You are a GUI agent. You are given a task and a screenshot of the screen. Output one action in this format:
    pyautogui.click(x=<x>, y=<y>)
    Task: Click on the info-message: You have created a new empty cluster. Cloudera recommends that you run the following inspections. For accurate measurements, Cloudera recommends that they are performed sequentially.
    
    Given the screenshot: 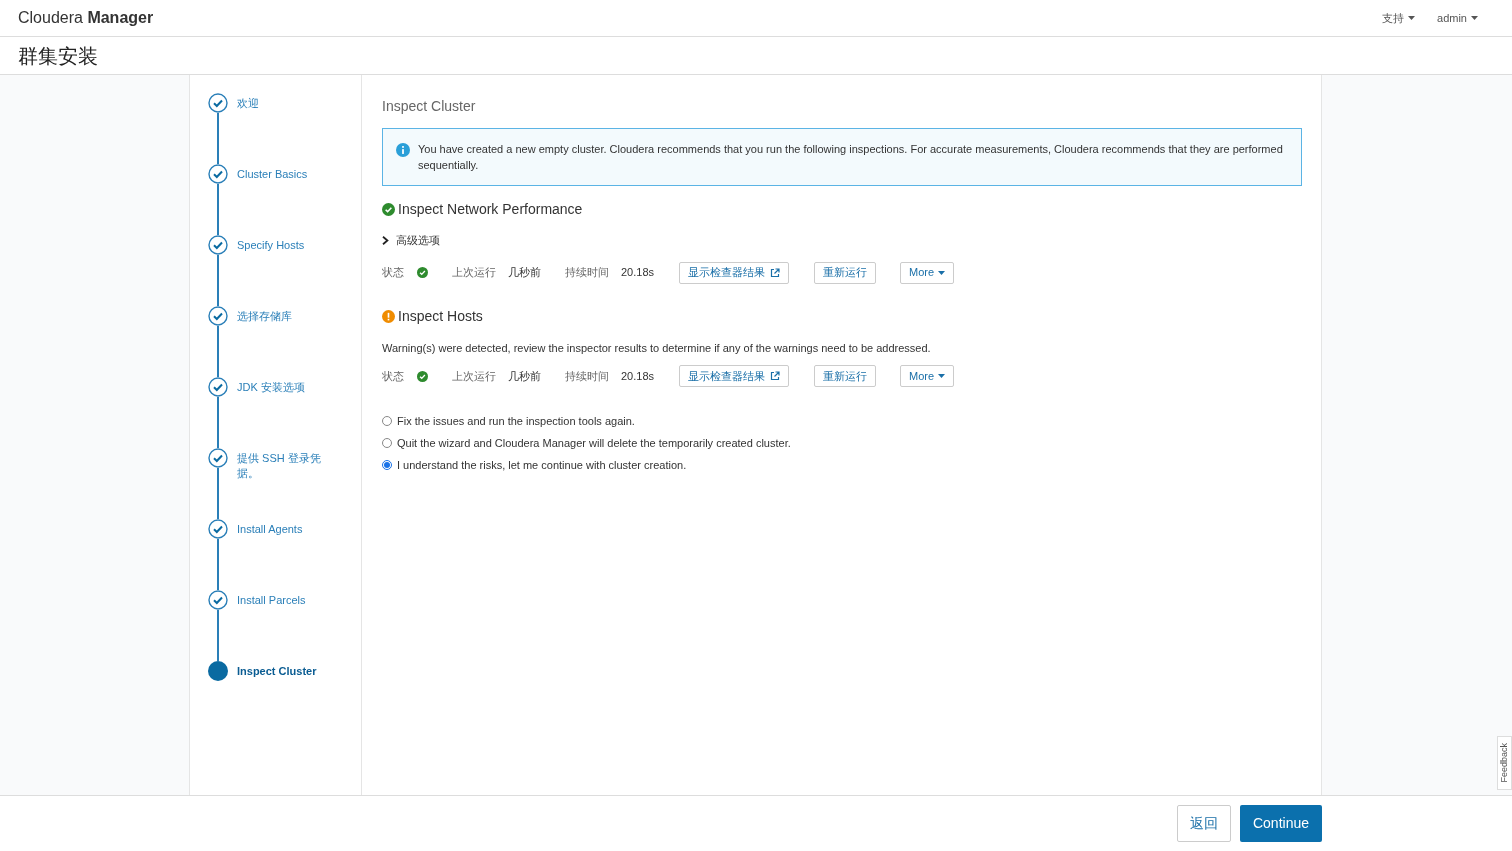 What is the action you would take?
    pyautogui.click(x=851, y=157)
    